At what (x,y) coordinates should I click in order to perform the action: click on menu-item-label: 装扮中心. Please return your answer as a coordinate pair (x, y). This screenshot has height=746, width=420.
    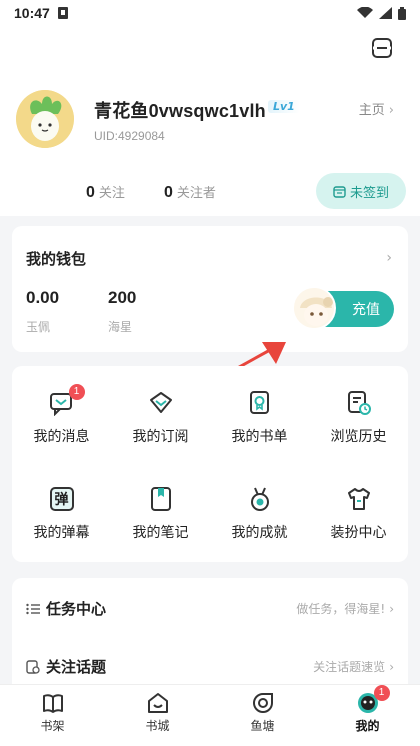
    Looking at the image, I should click on (358, 533).